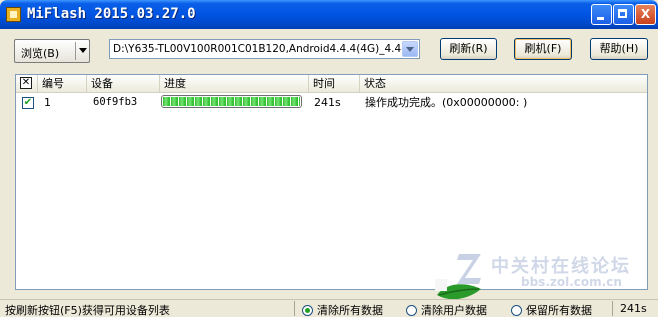 The width and height of the screenshot is (658, 318). I want to click on help-button: 帮助(H), so click(619, 49).